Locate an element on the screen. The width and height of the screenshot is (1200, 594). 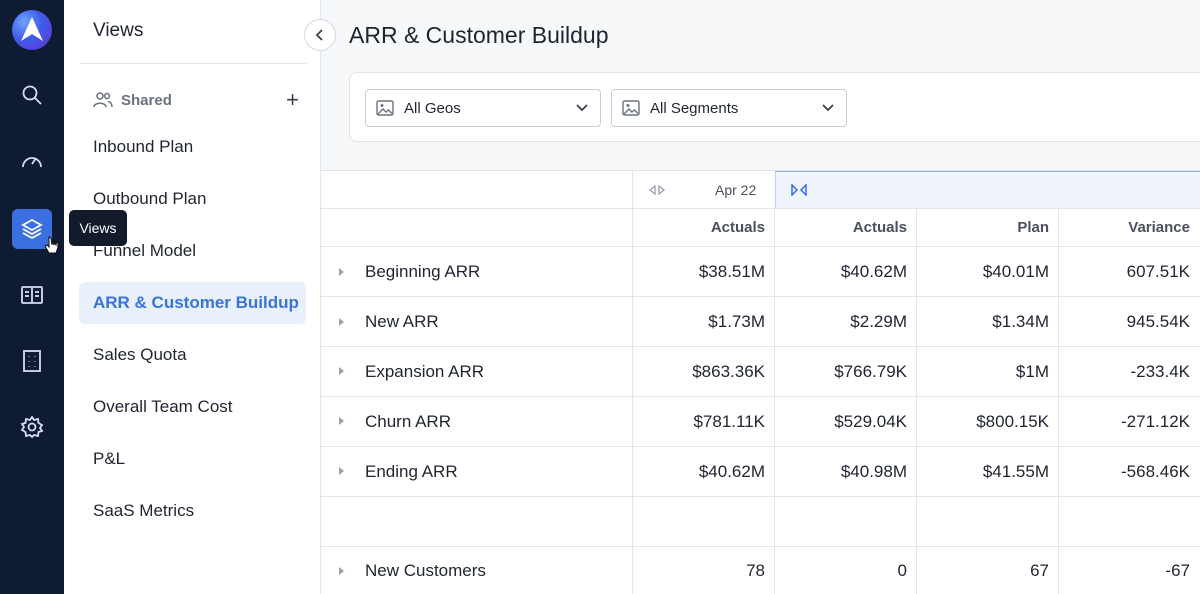
table-cell: $40.01M is located at coordinates (988, 271).